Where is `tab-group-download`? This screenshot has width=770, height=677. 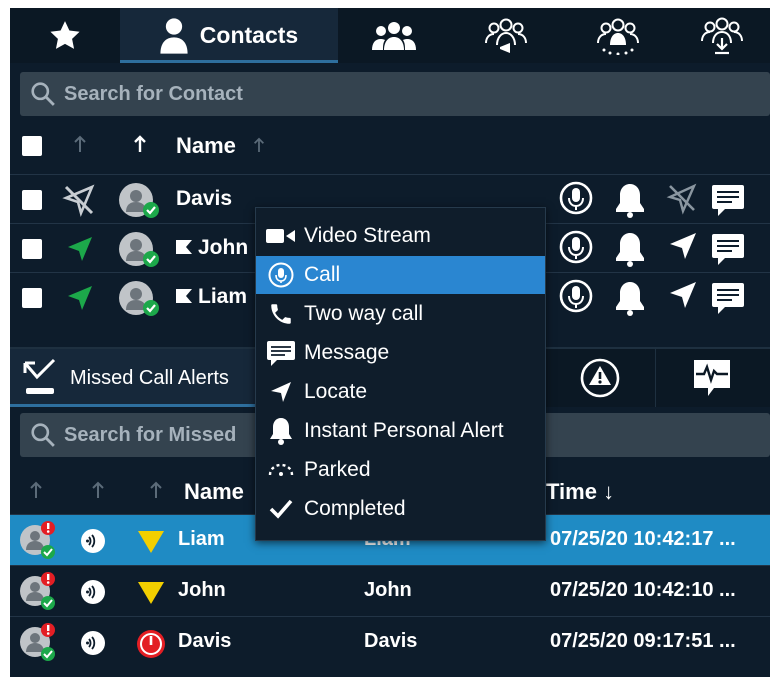
tab-group-download is located at coordinates (722, 35).